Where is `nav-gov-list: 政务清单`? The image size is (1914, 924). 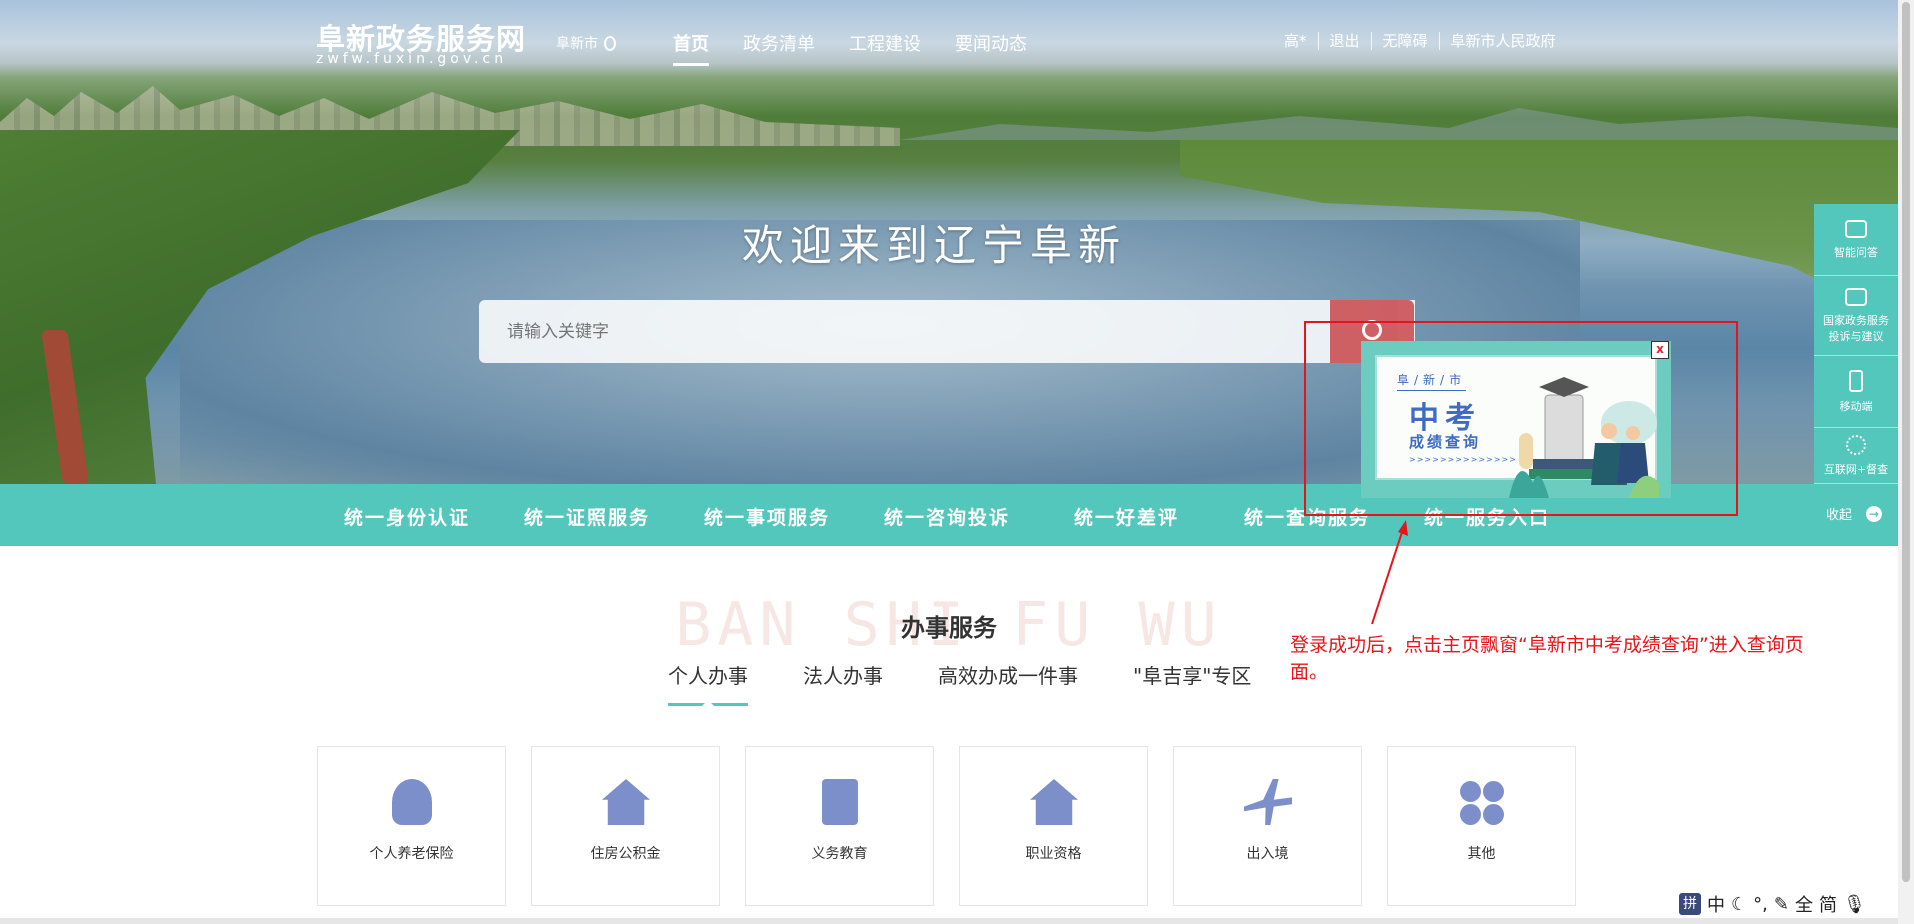
nav-gov-list: 政务清单 is located at coordinates (779, 48).